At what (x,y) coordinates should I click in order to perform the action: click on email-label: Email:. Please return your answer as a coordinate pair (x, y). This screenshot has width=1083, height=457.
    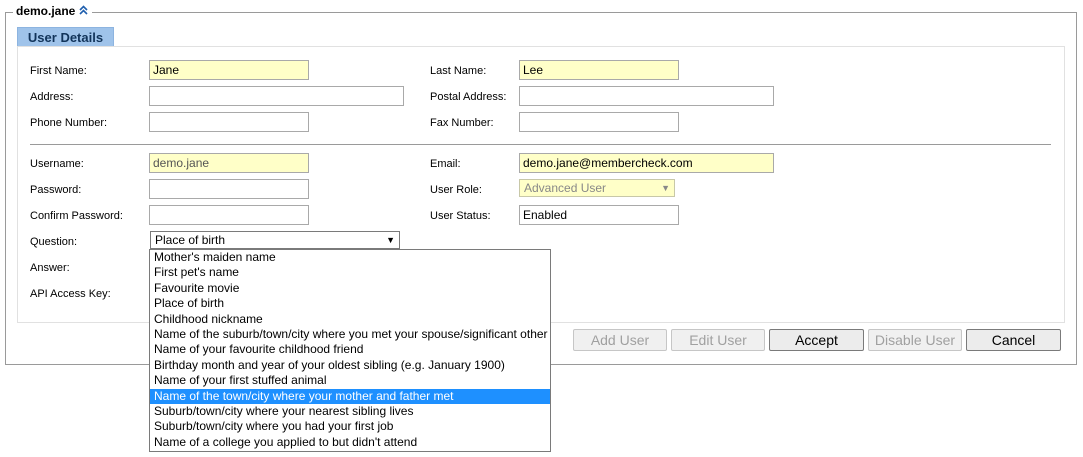
    Looking at the image, I should click on (445, 164).